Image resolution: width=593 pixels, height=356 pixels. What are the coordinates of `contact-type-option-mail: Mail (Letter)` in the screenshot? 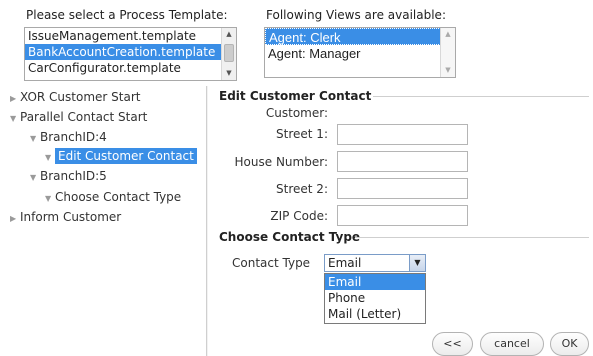 It's located at (375, 314).